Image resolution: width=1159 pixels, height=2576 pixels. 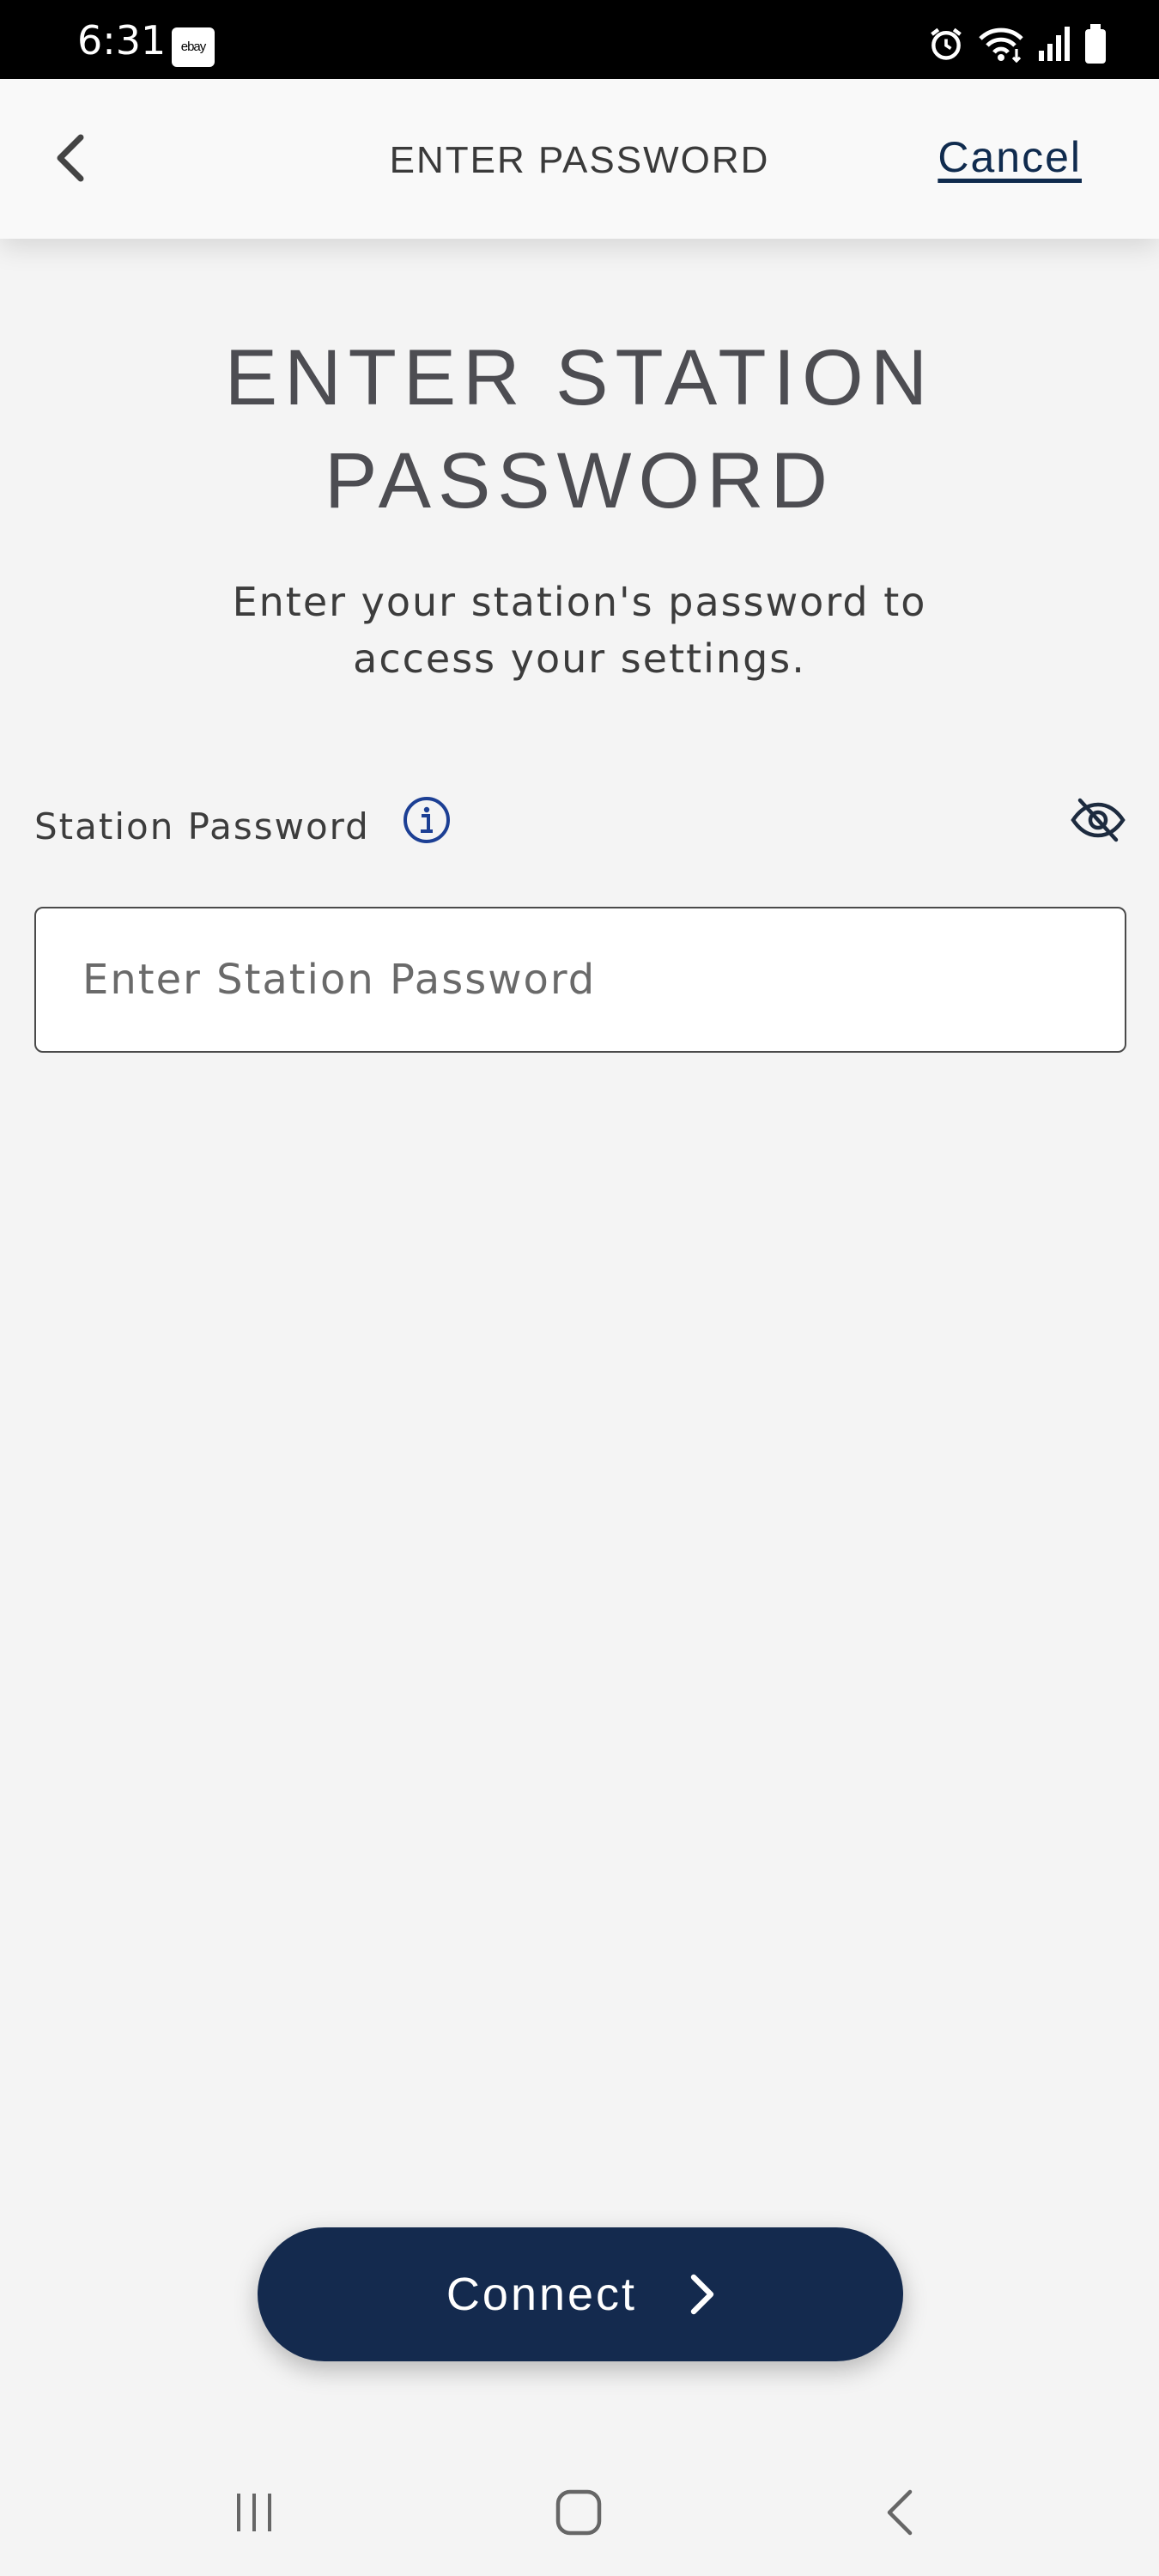 I want to click on app-header: ENTER PASSWORD Cancel, so click(x=579, y=159).